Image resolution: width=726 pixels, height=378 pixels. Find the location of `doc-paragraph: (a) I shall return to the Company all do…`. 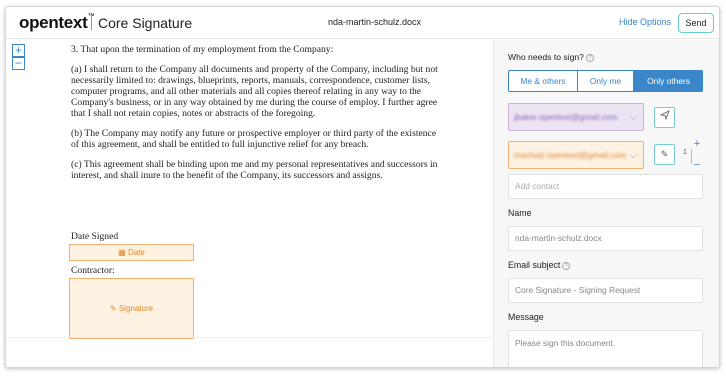

doc-paragraph: (a) I shall return to the Company all do… is located at coordinates (254, 91).